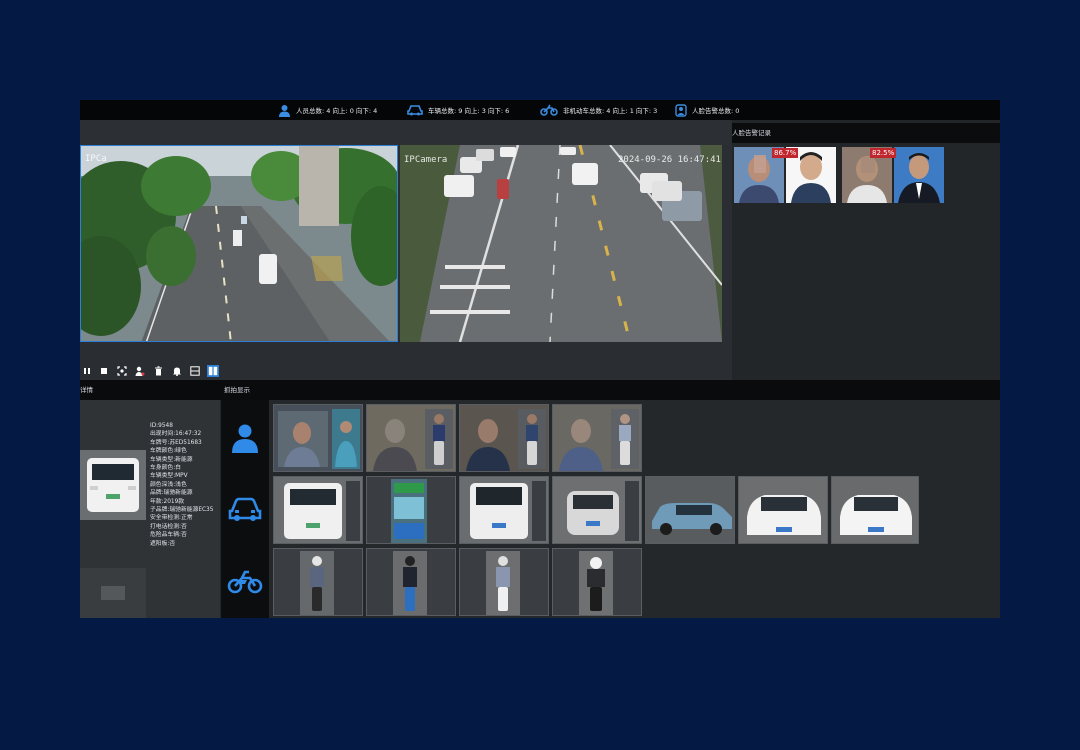 The width and height of the screenshot is (1080, 750). I want to click on category-person, so click(245, 438).